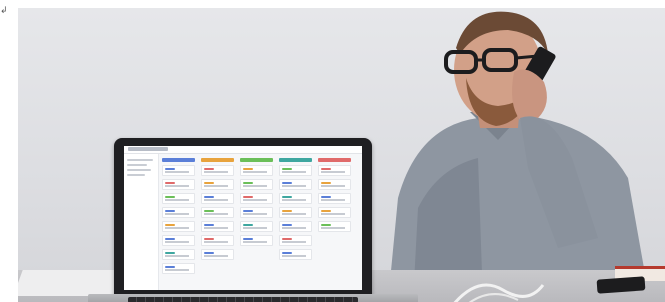  Describe the element at coordinates (141, 222) in the screenshot. I see `side-panel` at that location.